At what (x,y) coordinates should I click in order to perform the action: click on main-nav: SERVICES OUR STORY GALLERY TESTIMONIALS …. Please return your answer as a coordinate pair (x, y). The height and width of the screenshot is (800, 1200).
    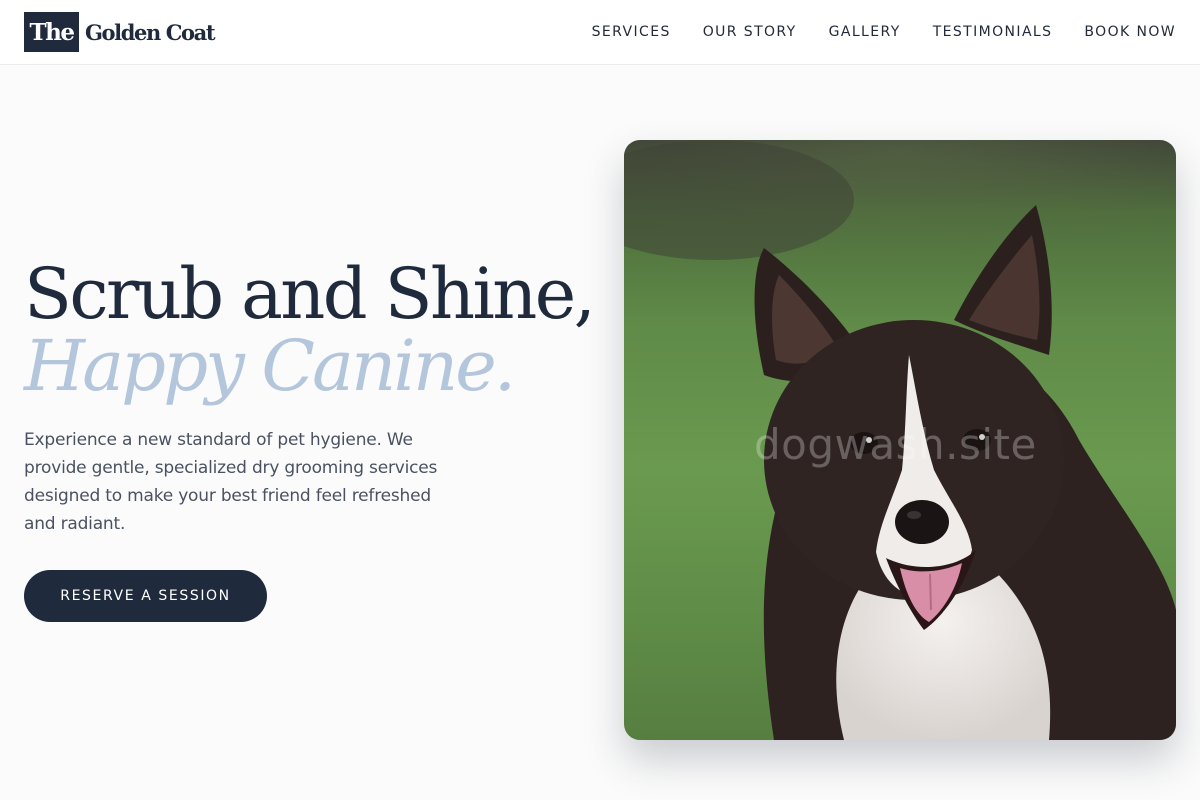
    Looking at the image, I should click on (884, 32).